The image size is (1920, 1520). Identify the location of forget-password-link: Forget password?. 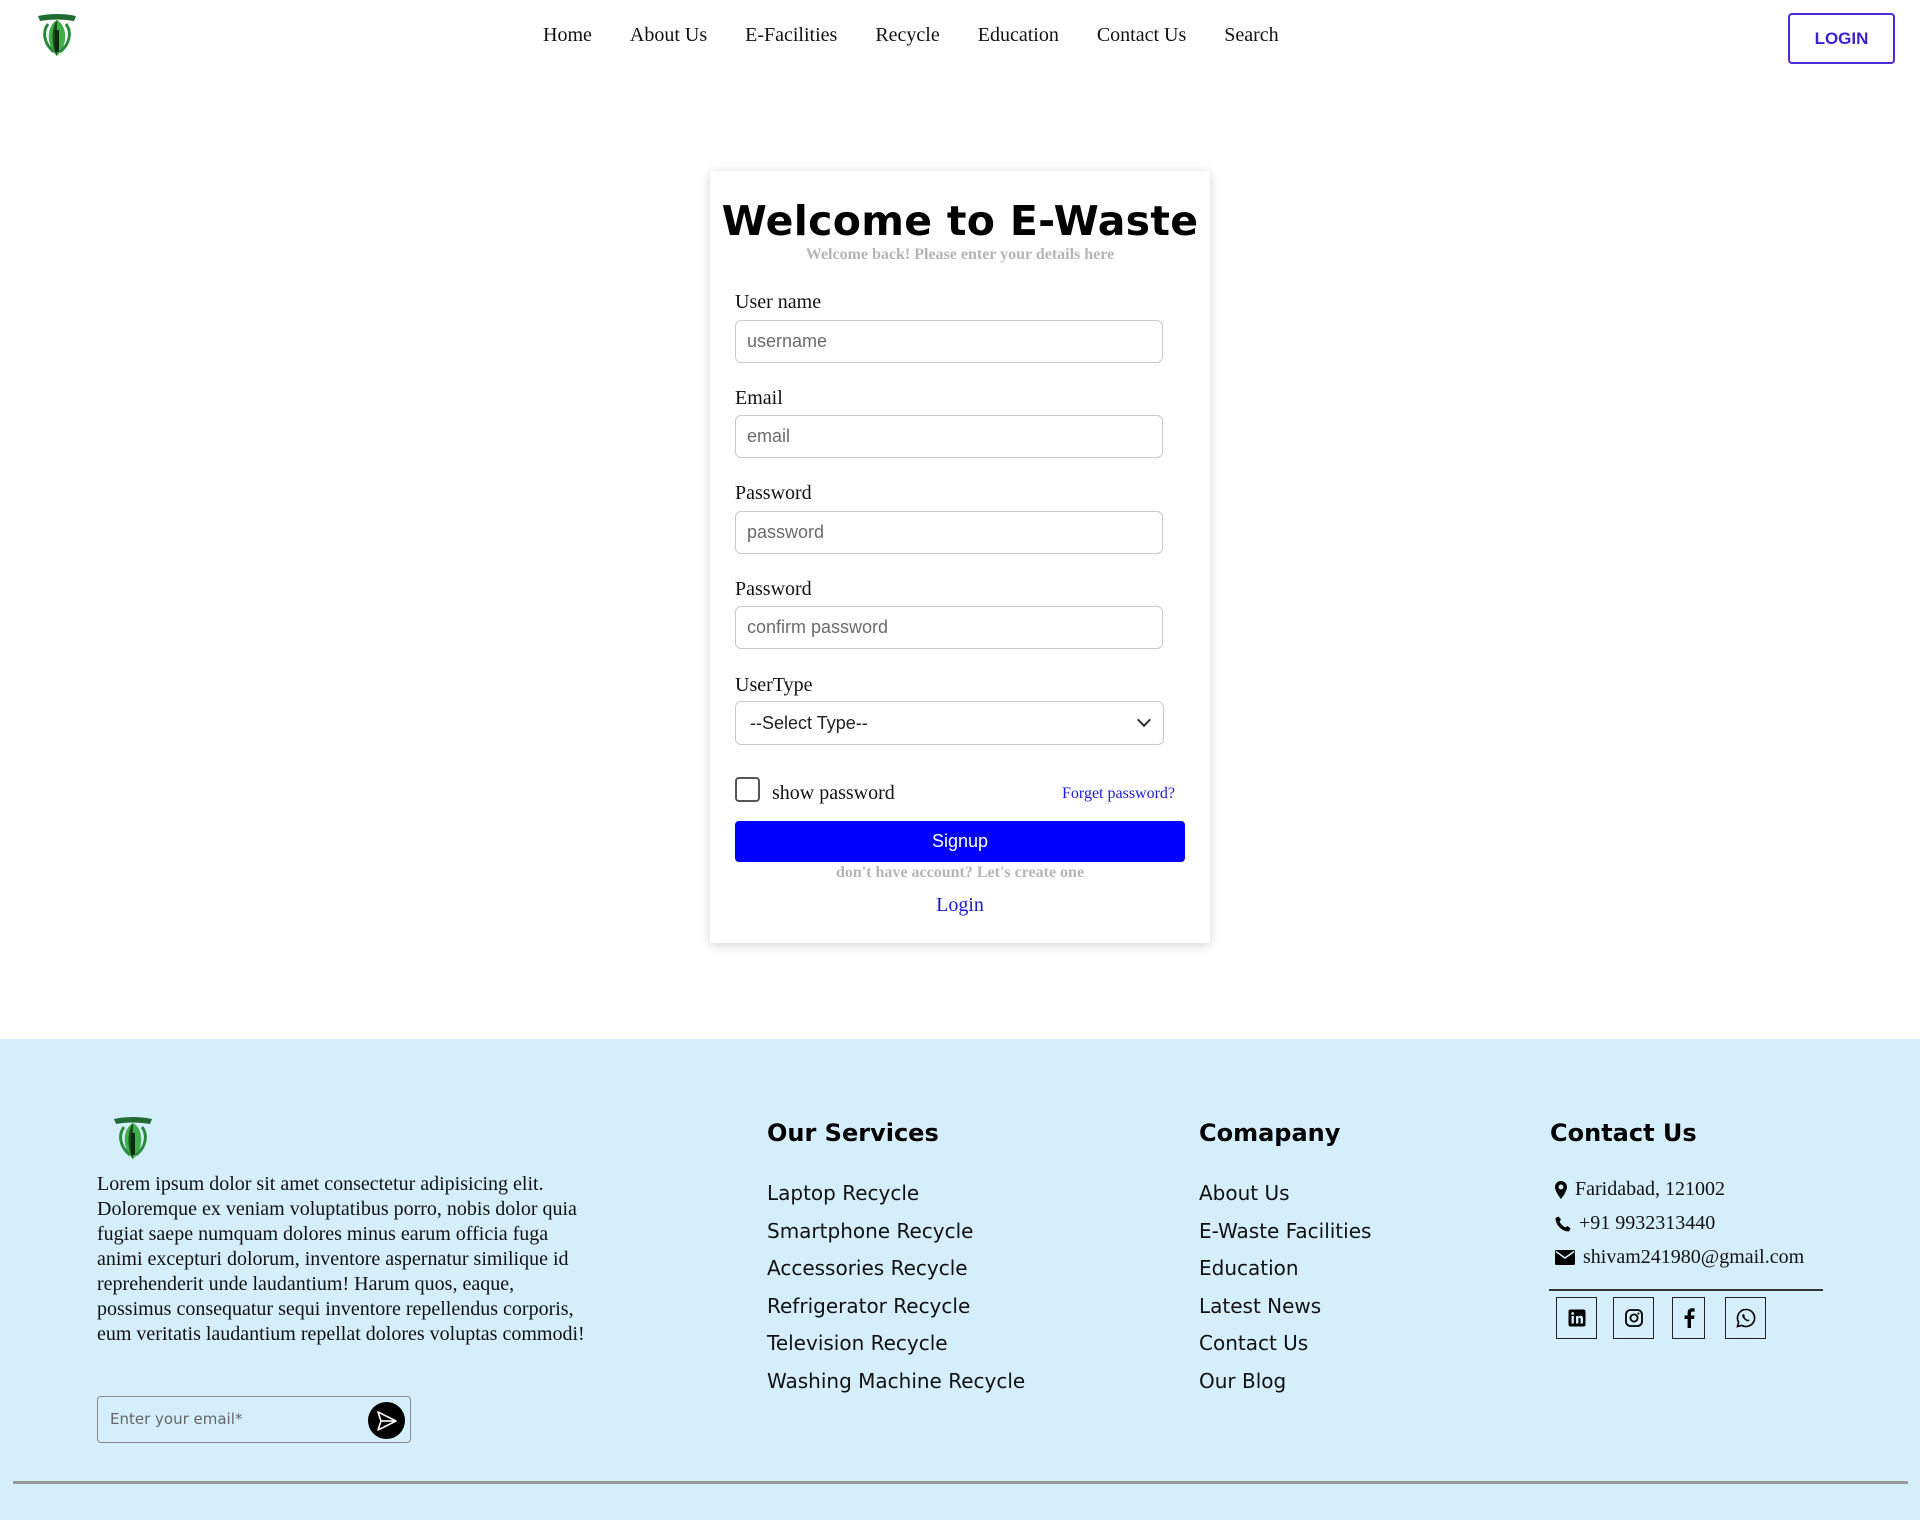
(1118, 794).